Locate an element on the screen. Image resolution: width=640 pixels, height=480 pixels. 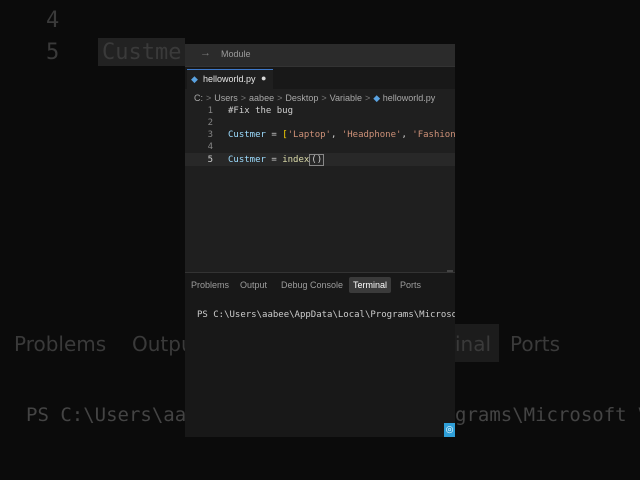
tab-output: Output is located at coordinates (253, 285).